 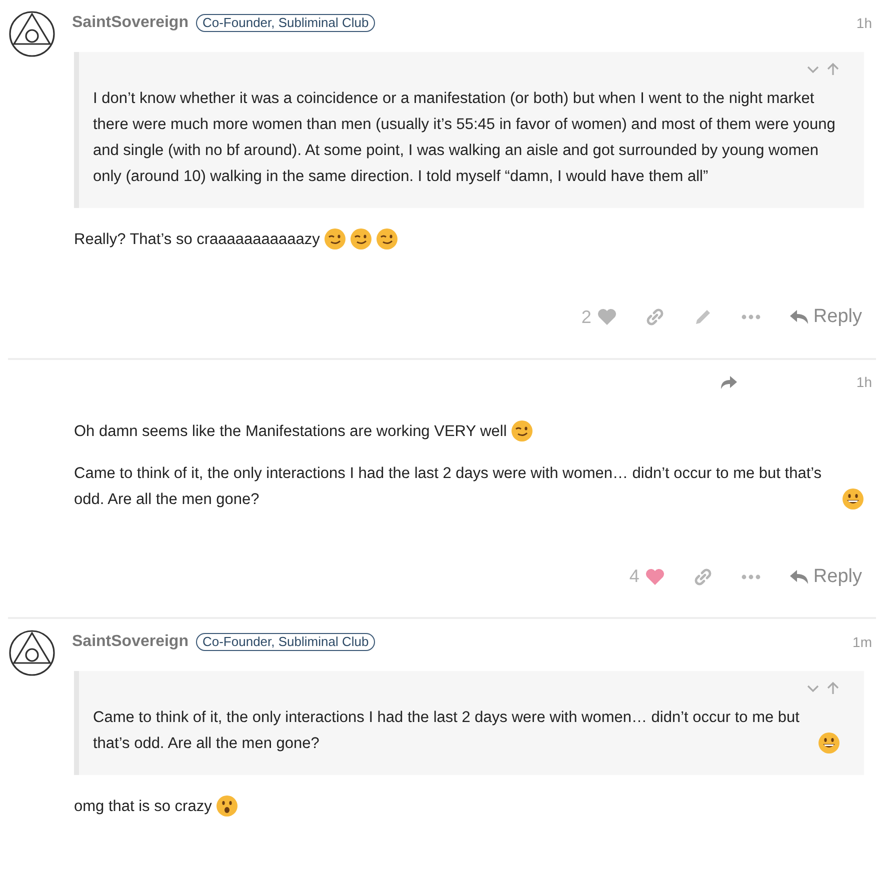 I want to click on post-text: Really? That’s so craaaaaaaaaaazy, so click(x=197, y=240).